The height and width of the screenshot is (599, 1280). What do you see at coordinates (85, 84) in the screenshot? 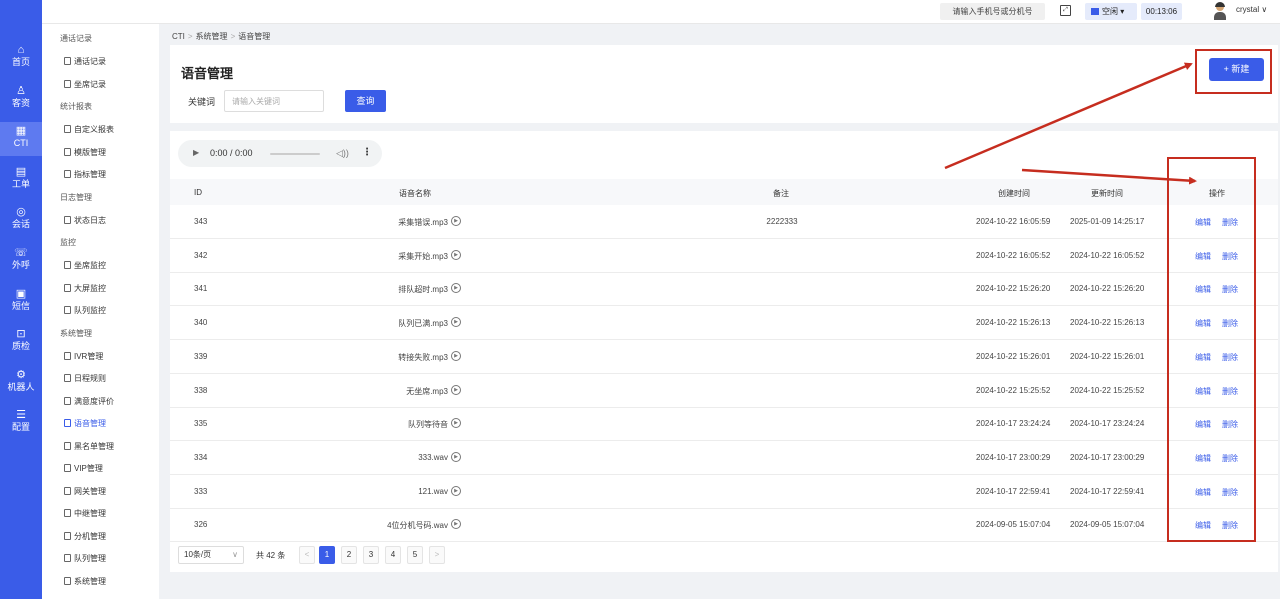
I see `menu-item: 坐席记录` at bounding box center [85, 84].